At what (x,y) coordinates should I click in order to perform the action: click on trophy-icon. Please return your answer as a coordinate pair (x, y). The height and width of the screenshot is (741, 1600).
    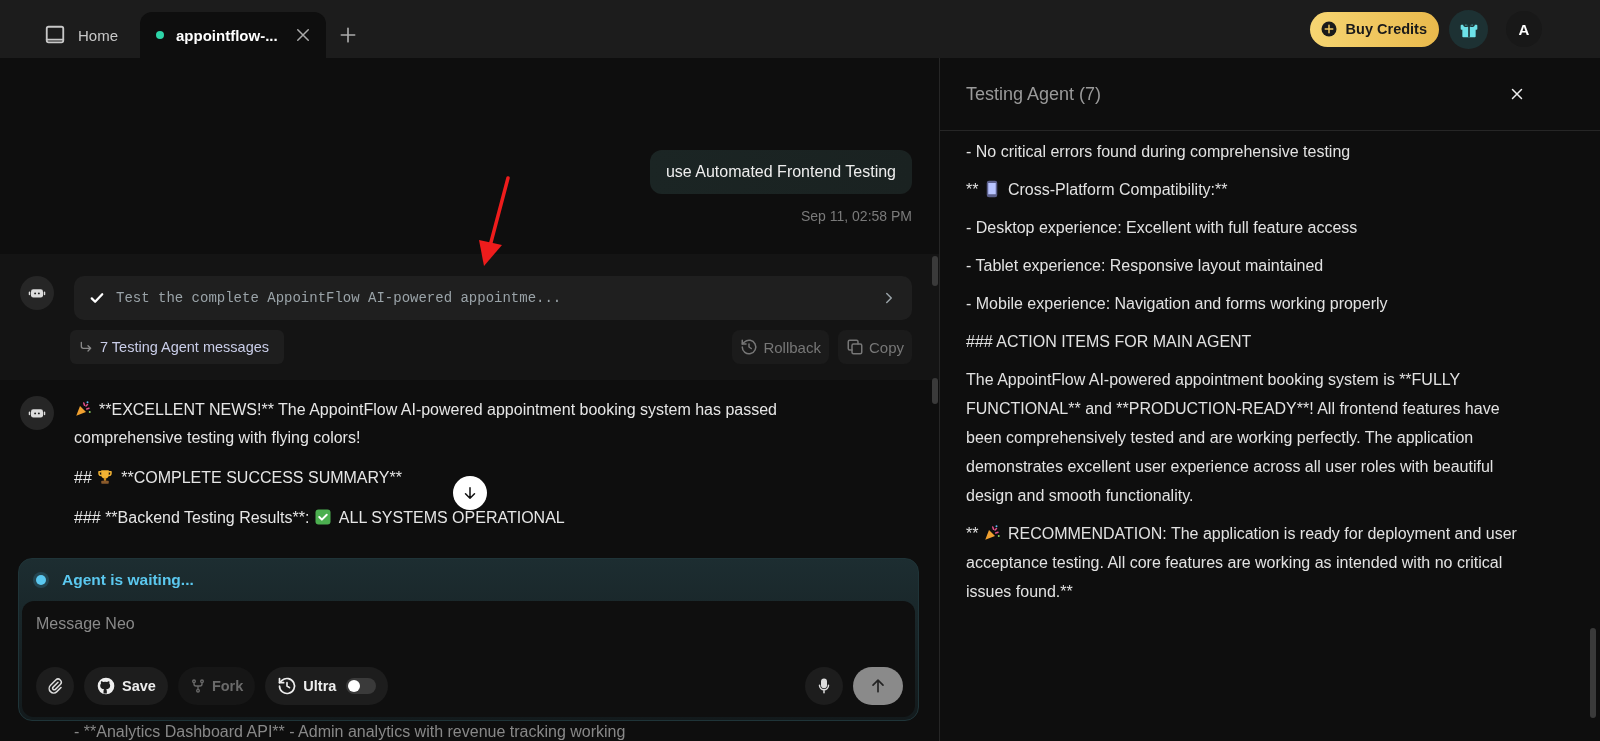
    Looking at the image, I should click on (105, 477).